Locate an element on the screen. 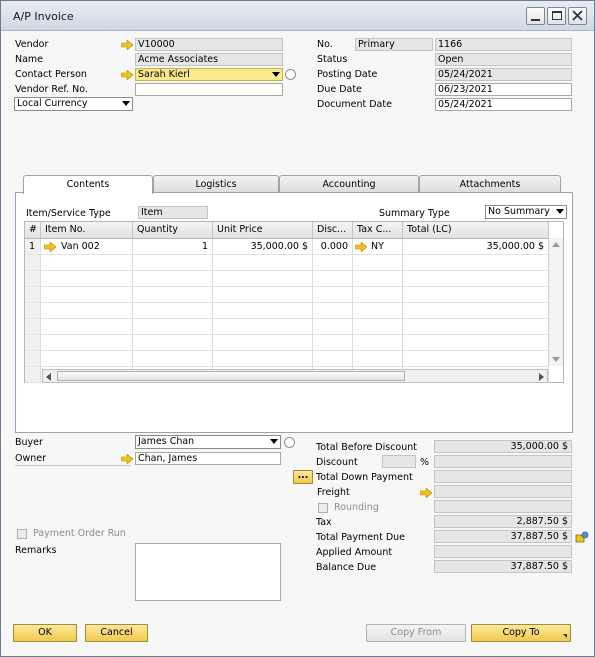  scroll-down-icon is located at coordinates (556, 359).